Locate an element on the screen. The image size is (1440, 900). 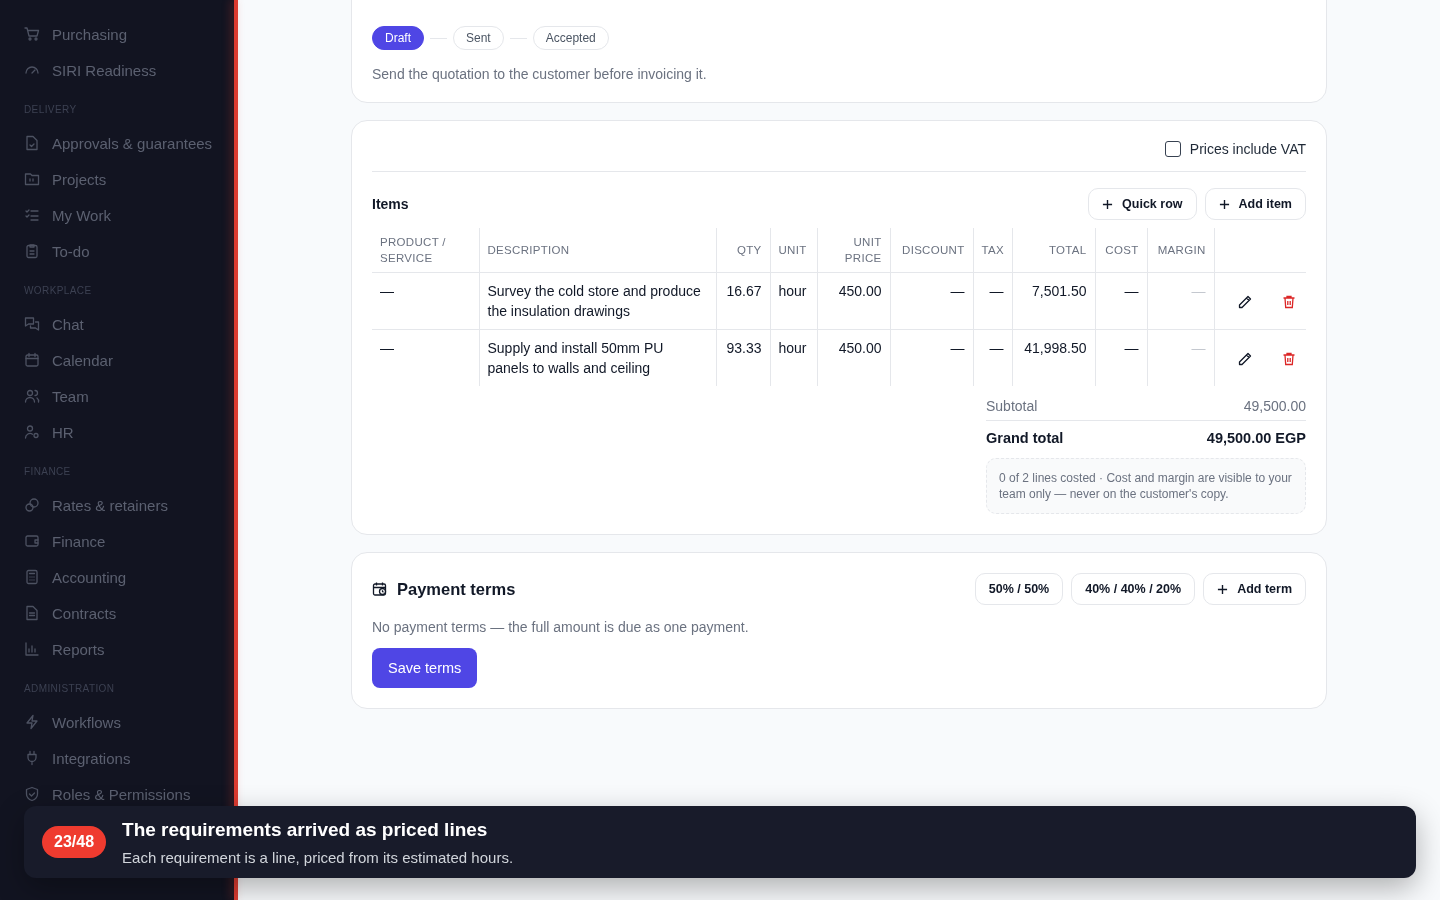
table-cell: 41,998.50 is located at coordinates (1053, 357).